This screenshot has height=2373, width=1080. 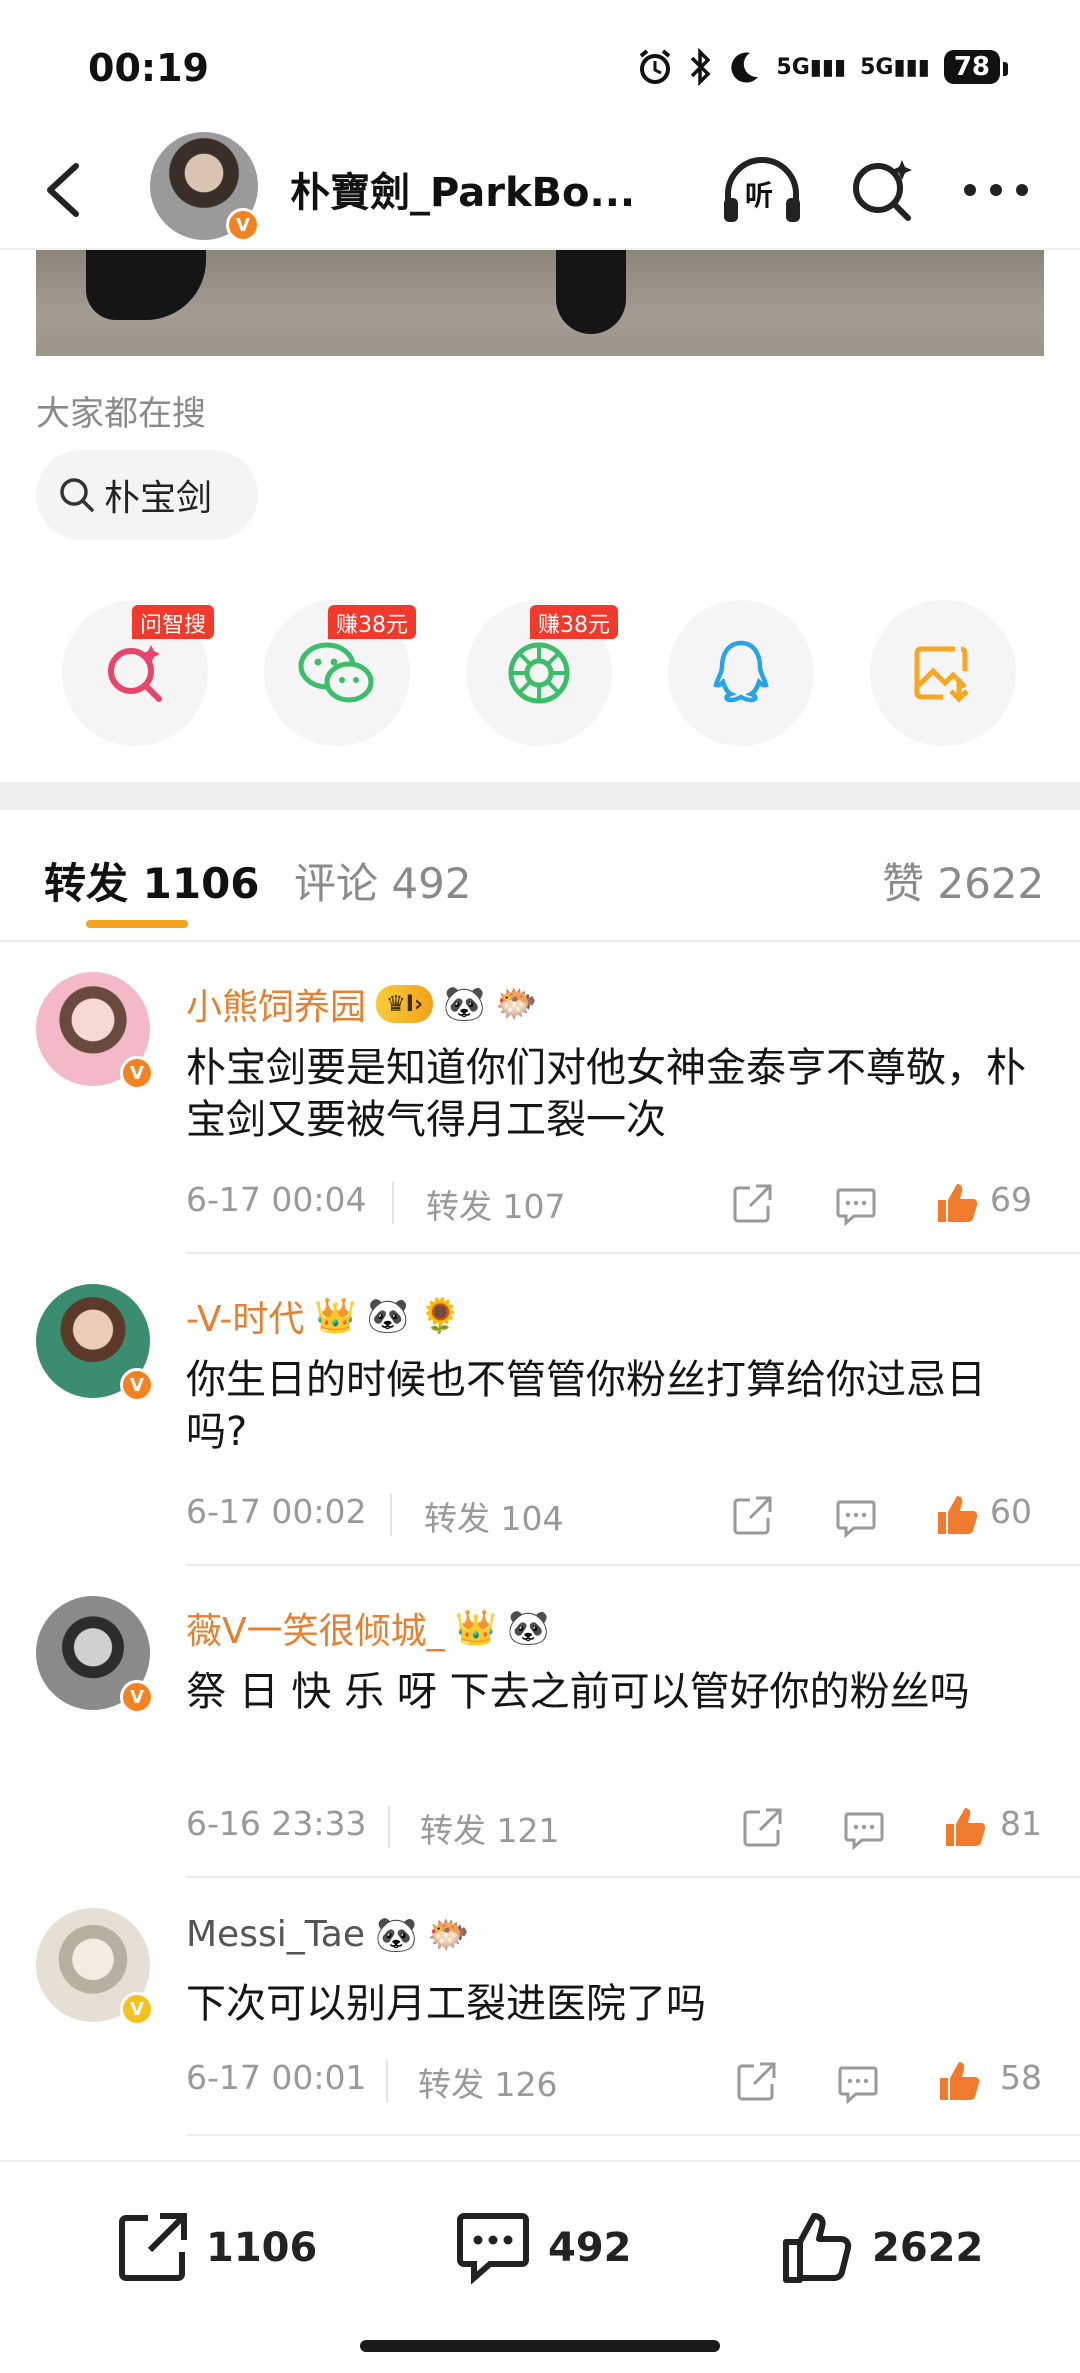 What do you see at coordinates (66, 190) in the screenshot?
I see `back-icon` at bounding box center [66, 190].